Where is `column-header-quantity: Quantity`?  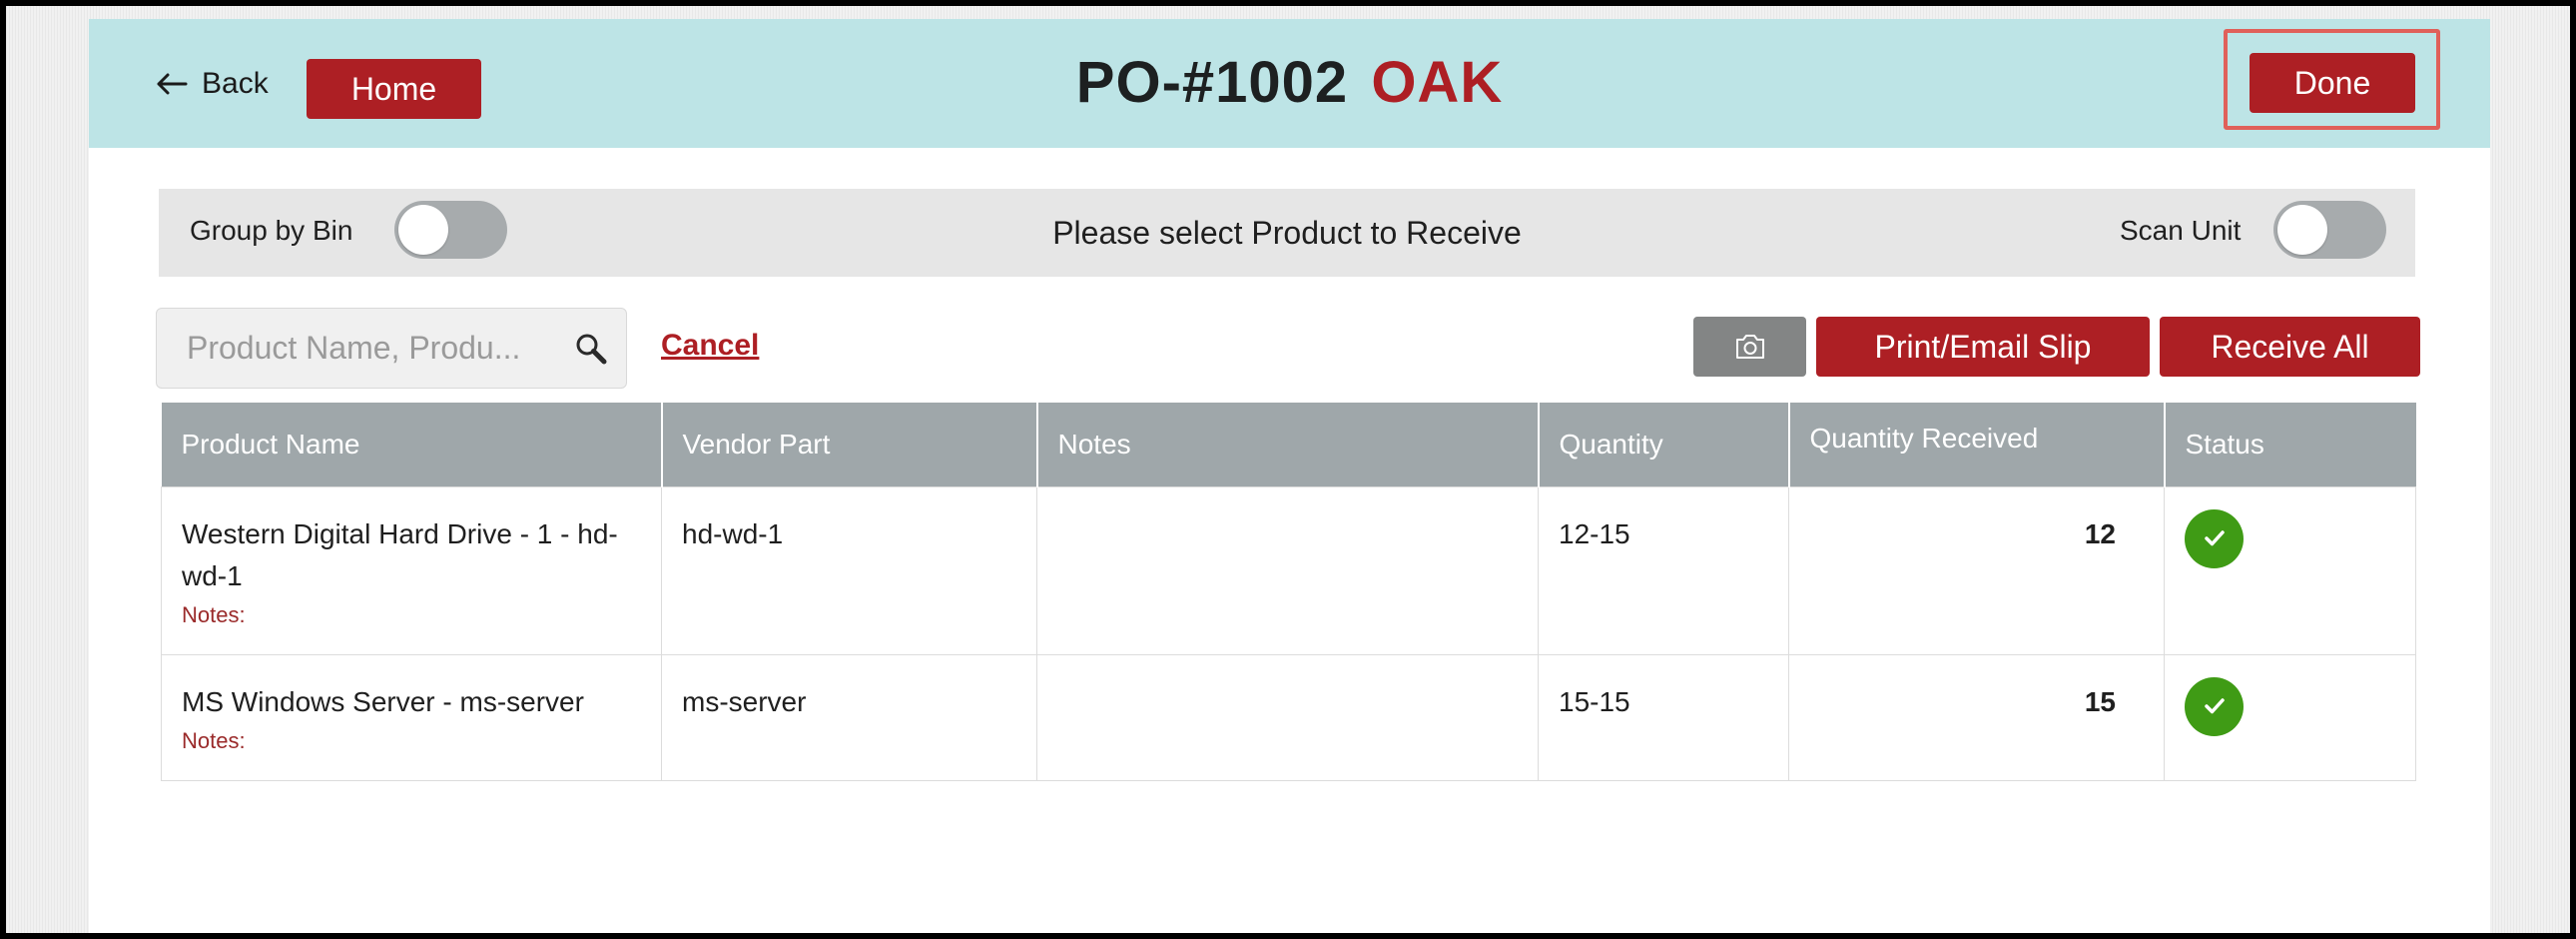 column-header-quantity: Quantity is located at coordinates (1664, 444).